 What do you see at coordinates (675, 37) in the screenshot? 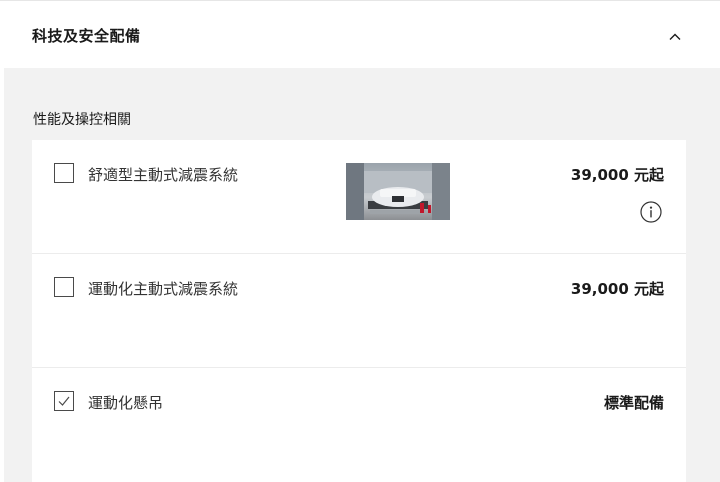
I see `chevron-up-icon` at bounding box center [675, 37].